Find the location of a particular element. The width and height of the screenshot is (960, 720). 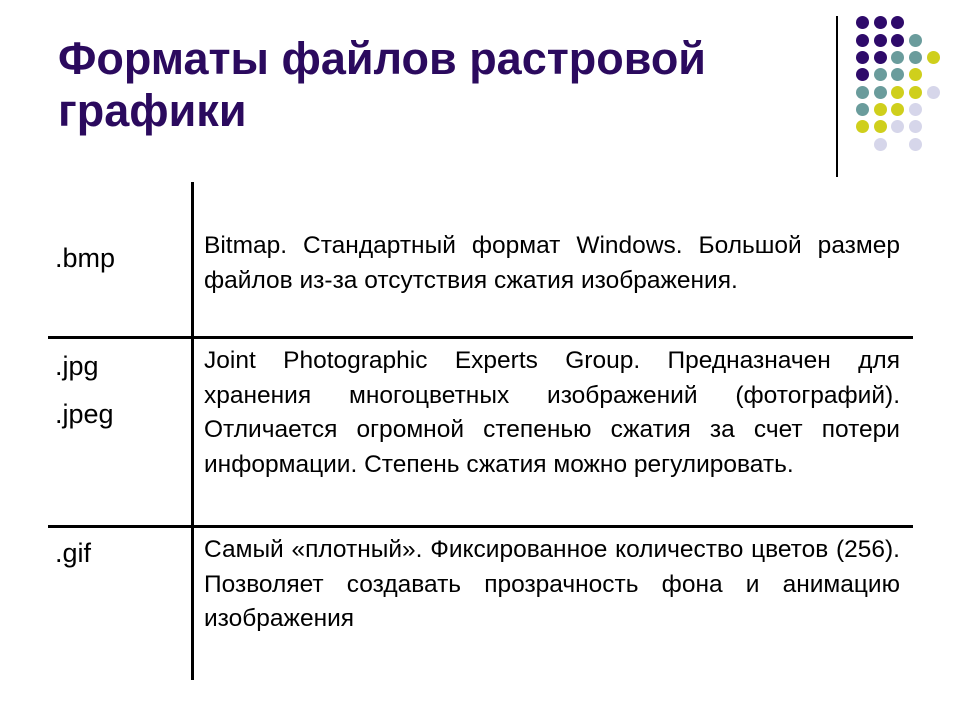

format-label: .jpeg is located at coordinates (84, 414).